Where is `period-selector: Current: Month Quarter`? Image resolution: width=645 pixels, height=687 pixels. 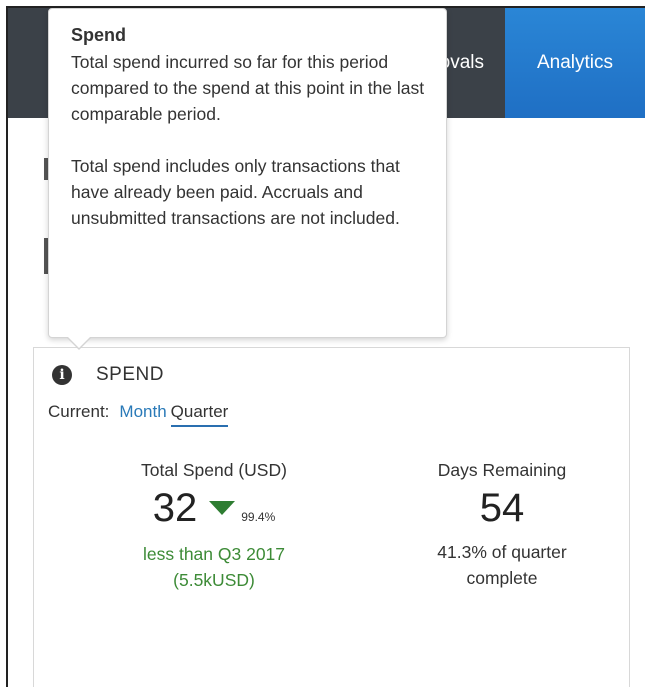 period-selector: Current: Month Quarter is located at coordinates (138, 414).